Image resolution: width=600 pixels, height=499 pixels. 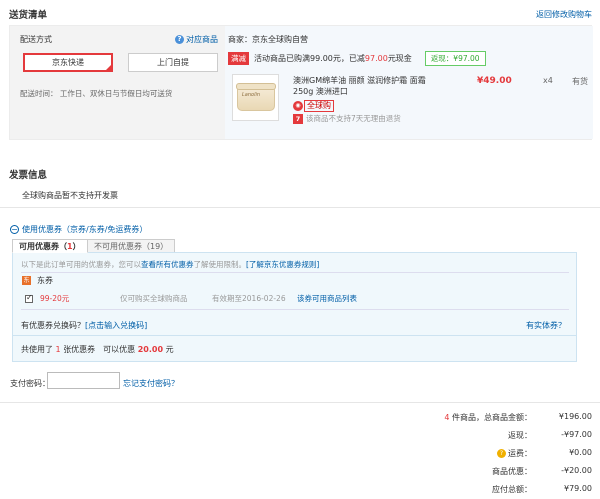 What do you see at coordinates (282, 264) in the screenshot?
I see `coupon-rules-link: [了解京东优惠券规则]` at bounding box center [282, 264].